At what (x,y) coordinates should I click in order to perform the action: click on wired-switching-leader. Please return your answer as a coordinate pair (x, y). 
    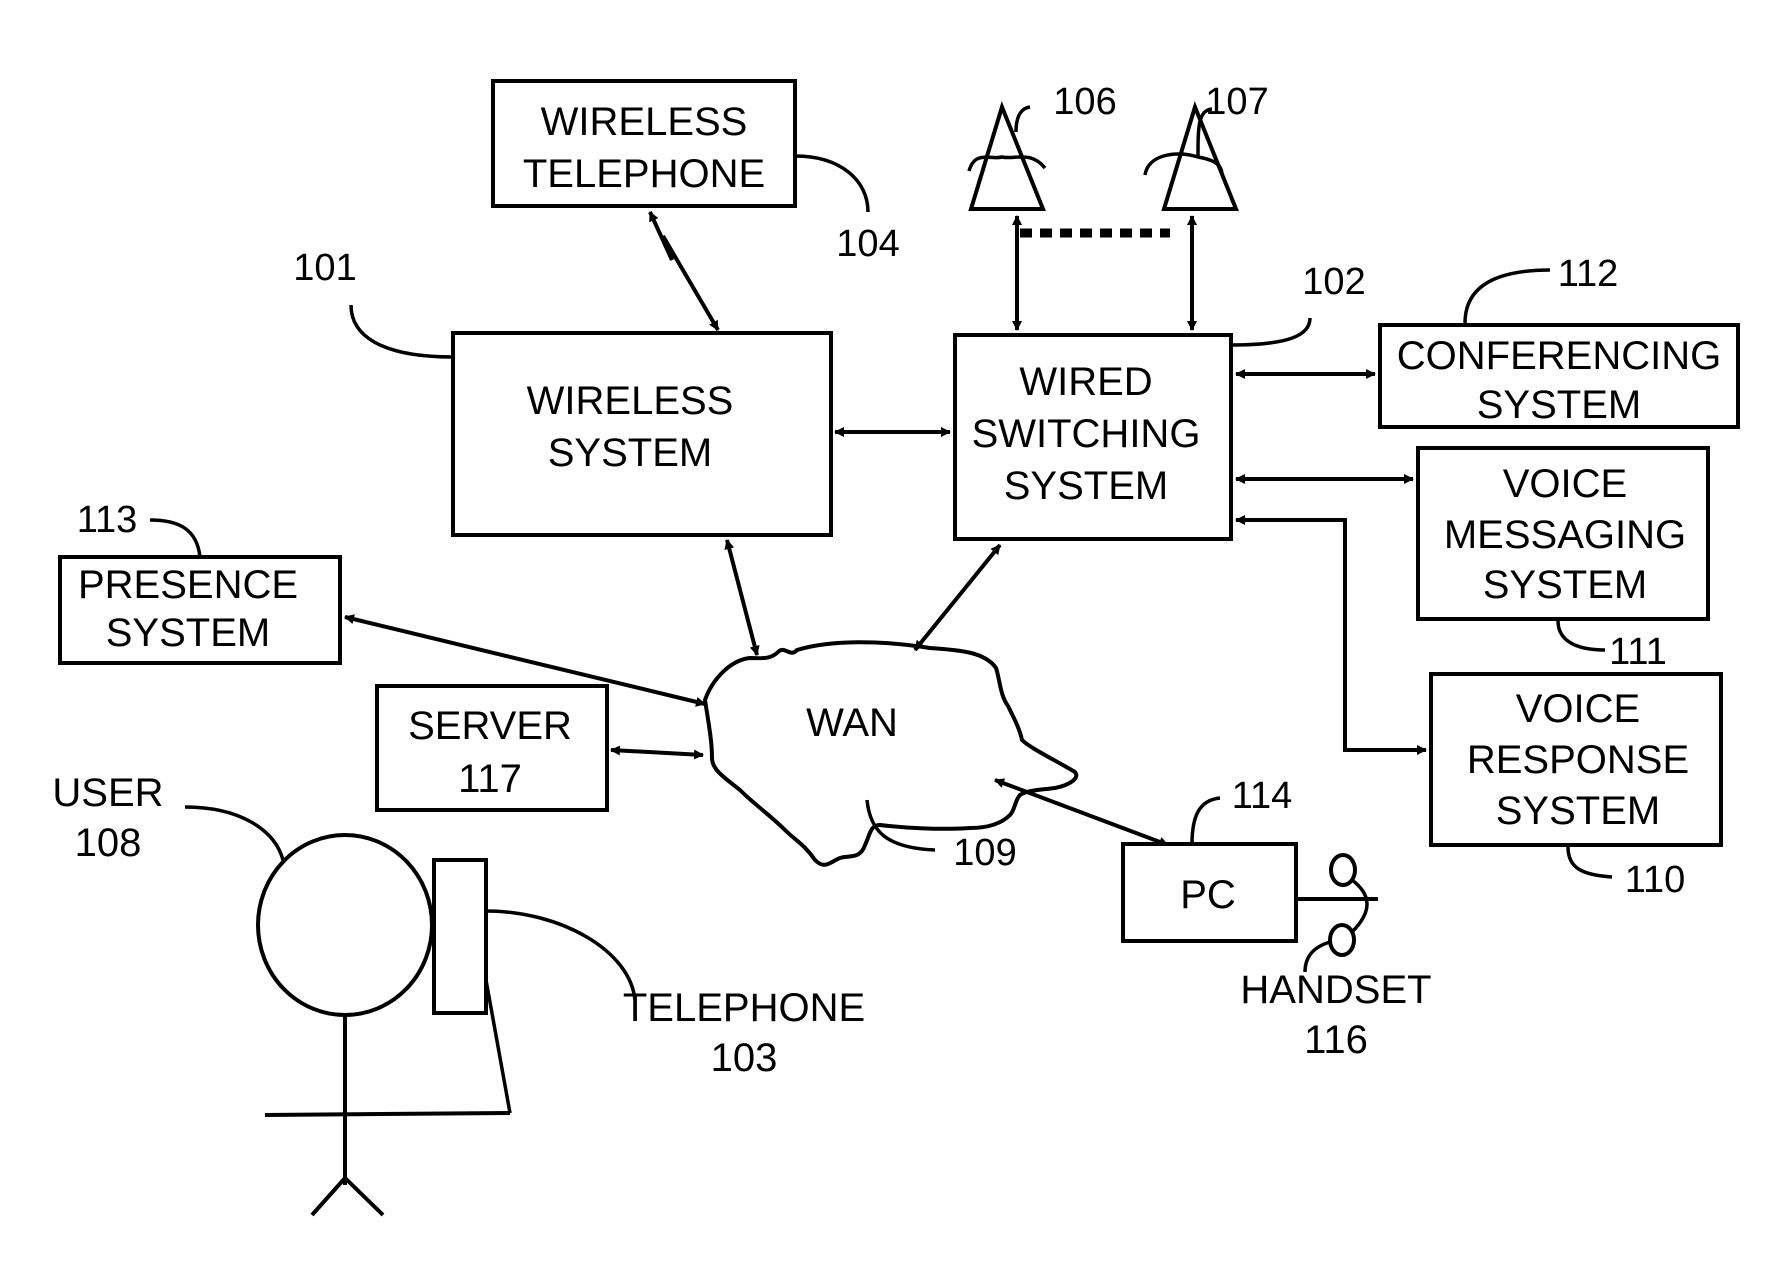
    Looking at the image, I should click on (1271, 332).